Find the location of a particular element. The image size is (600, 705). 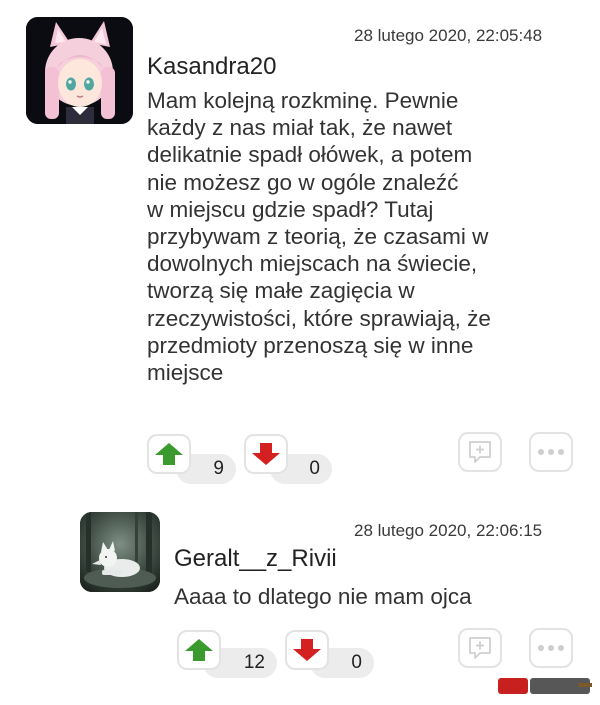

comment-body-line: Aaaa to dlatego nie mam ojca is located at coordinates (323, 596).